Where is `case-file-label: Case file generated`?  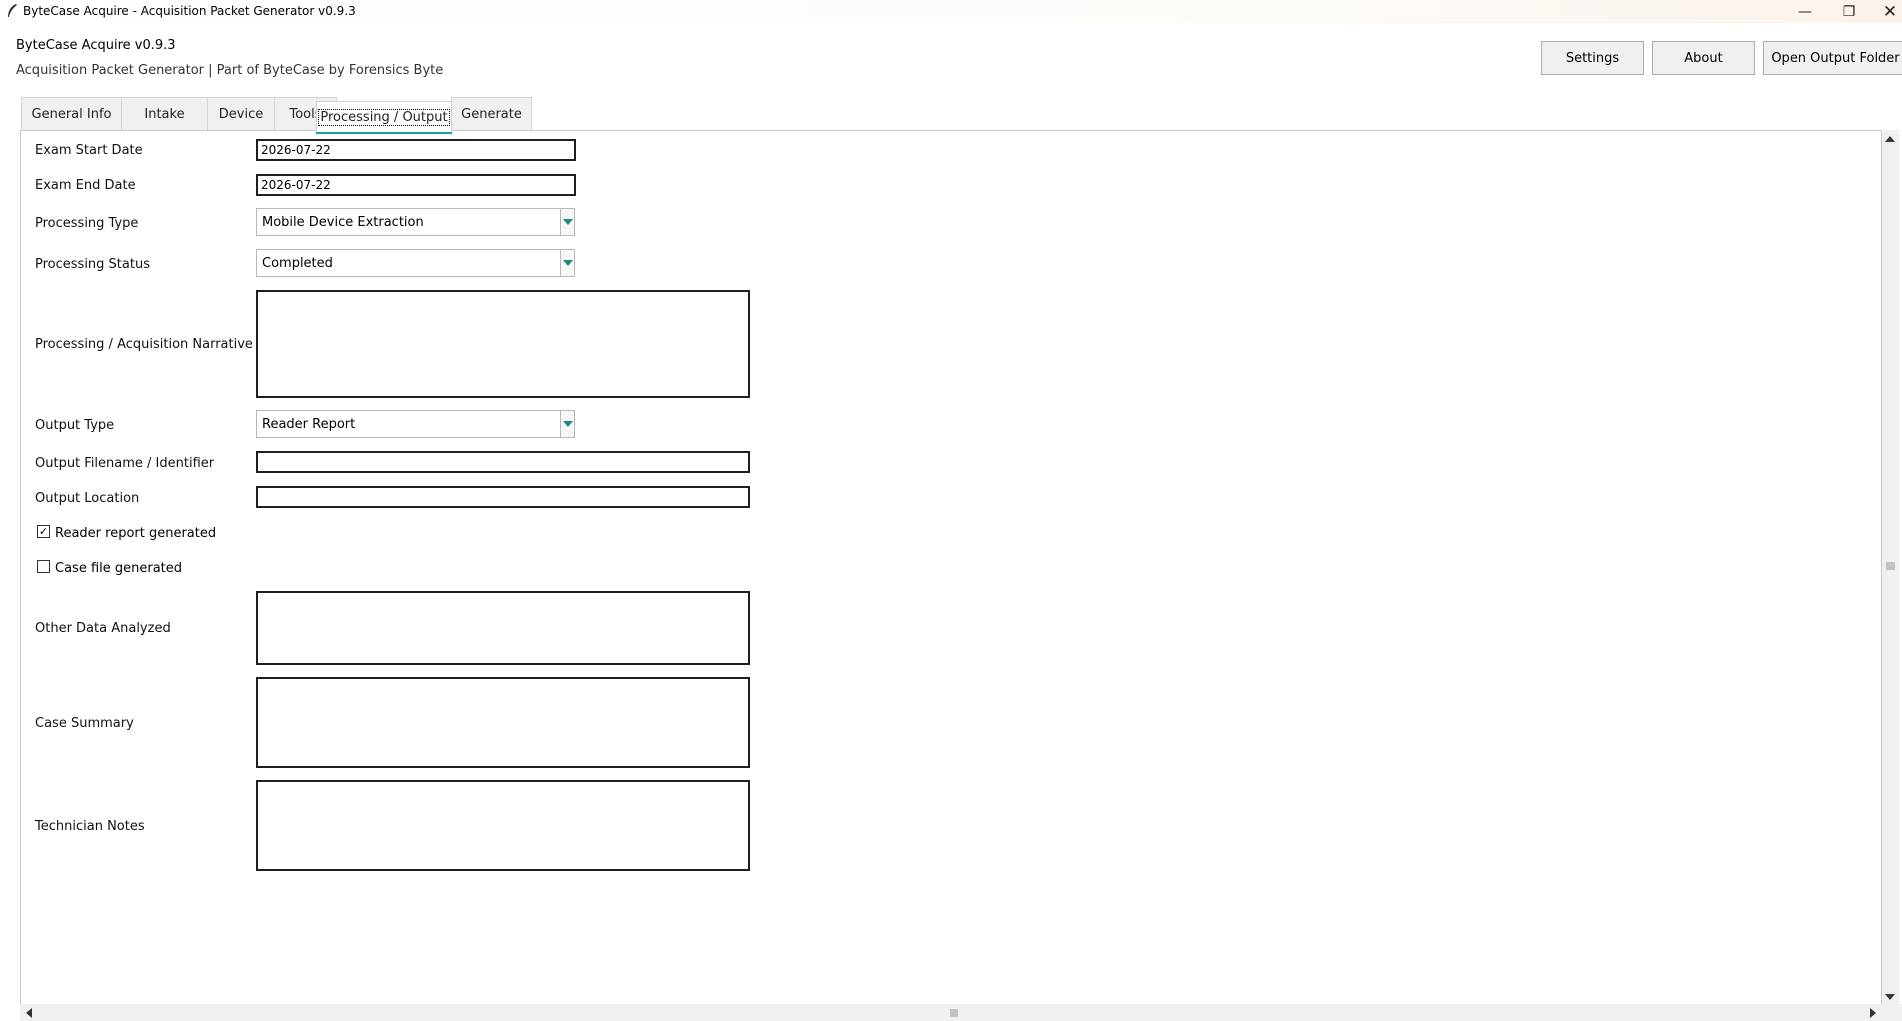 case-file-label: Case file generated is located at coordinates (118, 568).